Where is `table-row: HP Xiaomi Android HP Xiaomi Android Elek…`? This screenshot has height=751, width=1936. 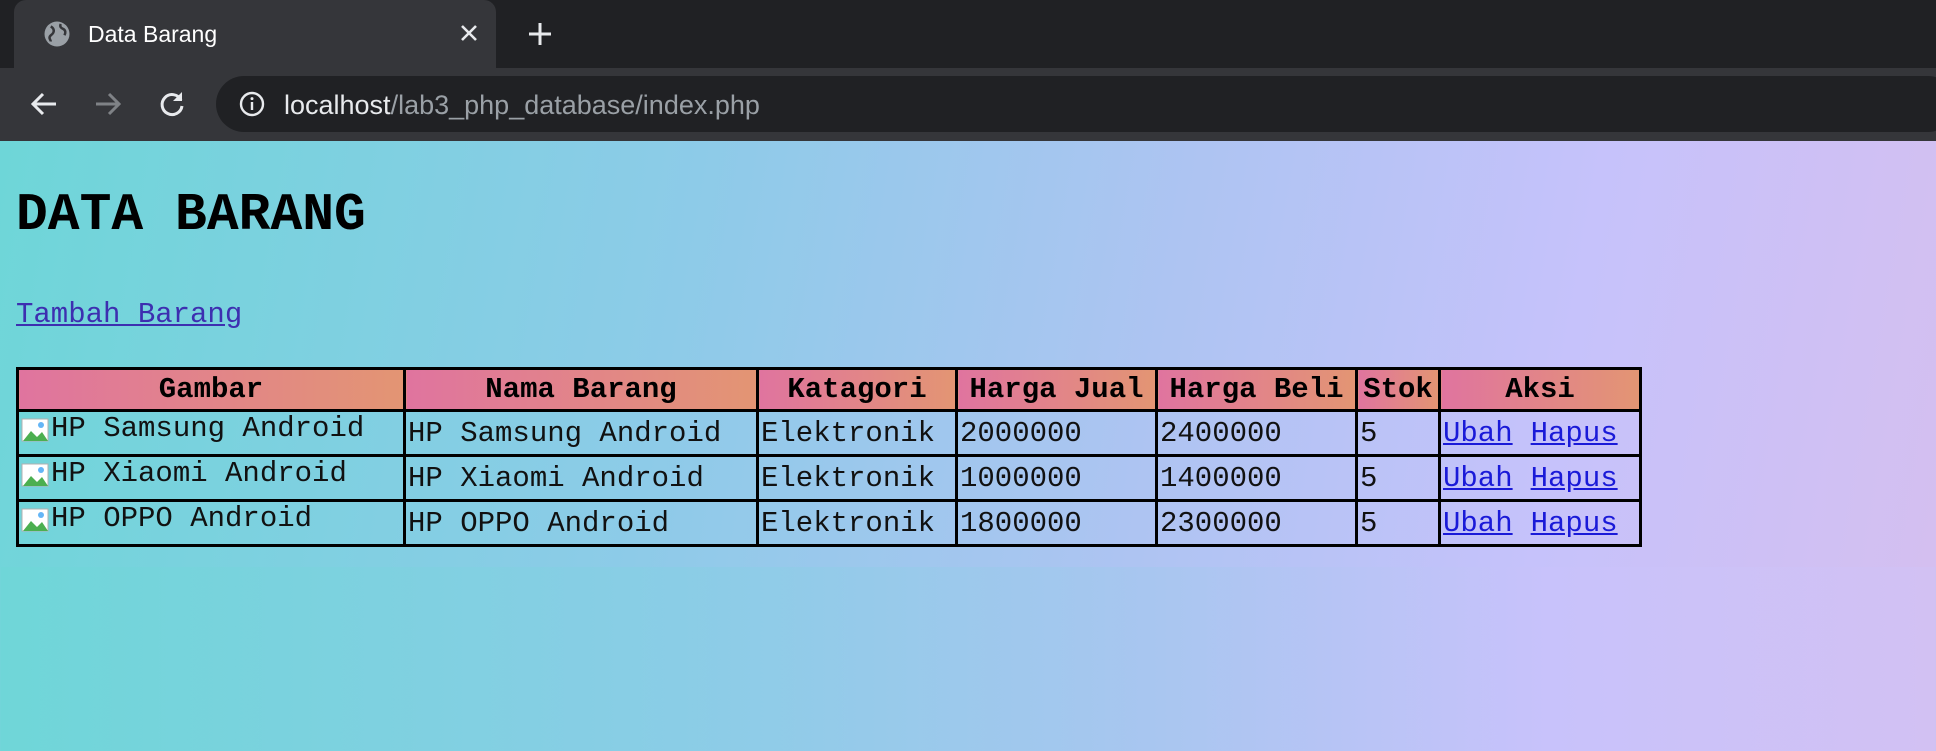 table-row: HP Xiaomi Android HP Xiaomi Android Elek… is located at coordinates (829, 478).